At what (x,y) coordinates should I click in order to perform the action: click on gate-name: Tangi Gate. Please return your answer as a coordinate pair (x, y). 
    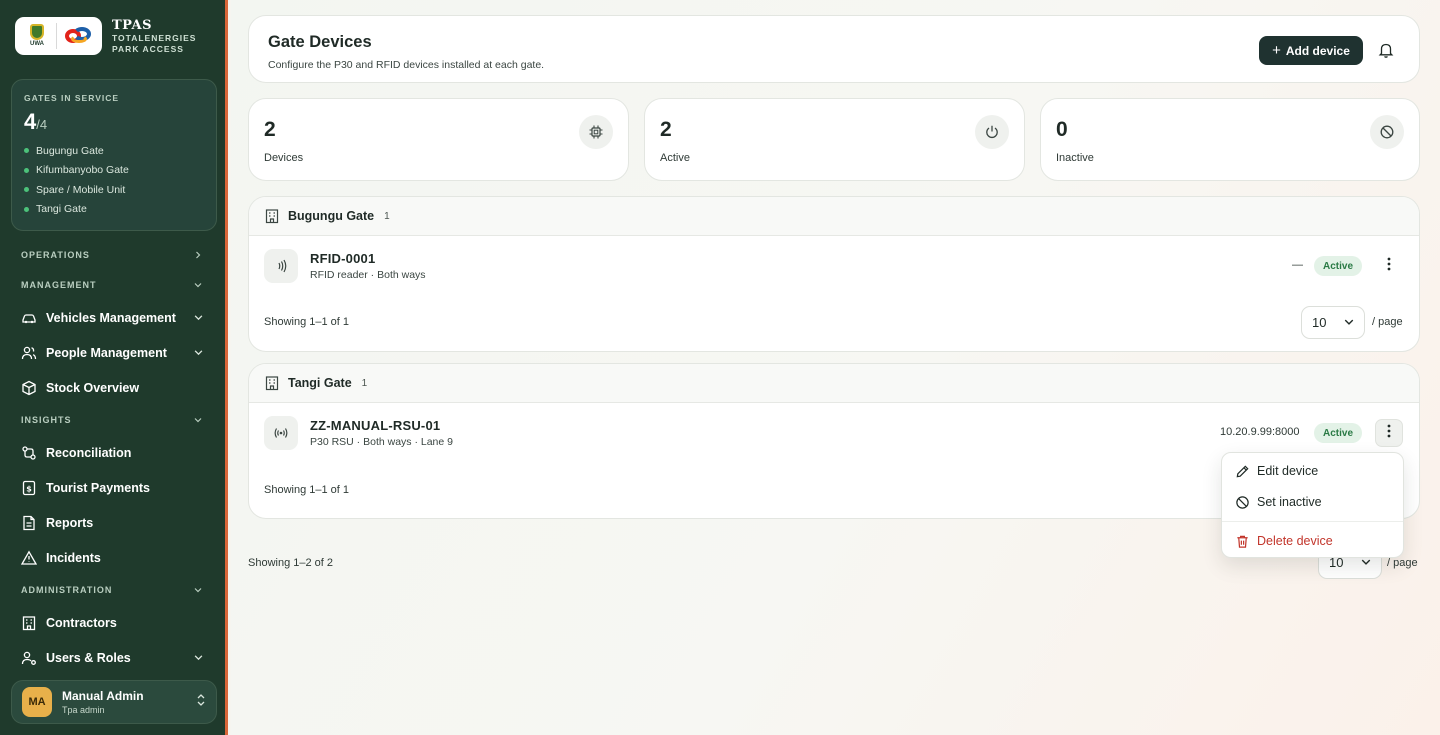
    Looking at the image, I should click on (320, 383).